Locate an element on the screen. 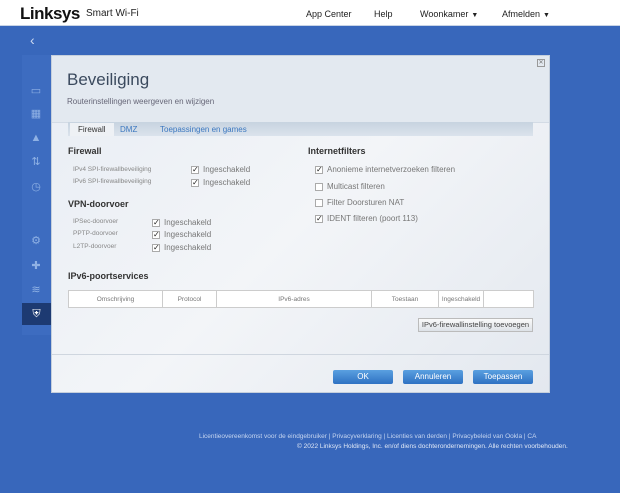 The width and height of the screenshot is (620, 493). sidebar: ▭ ▦ ▲ ⇅ ◷ ⚙ ✚ ≋ ⛨ is located at coordinates (36, 195).